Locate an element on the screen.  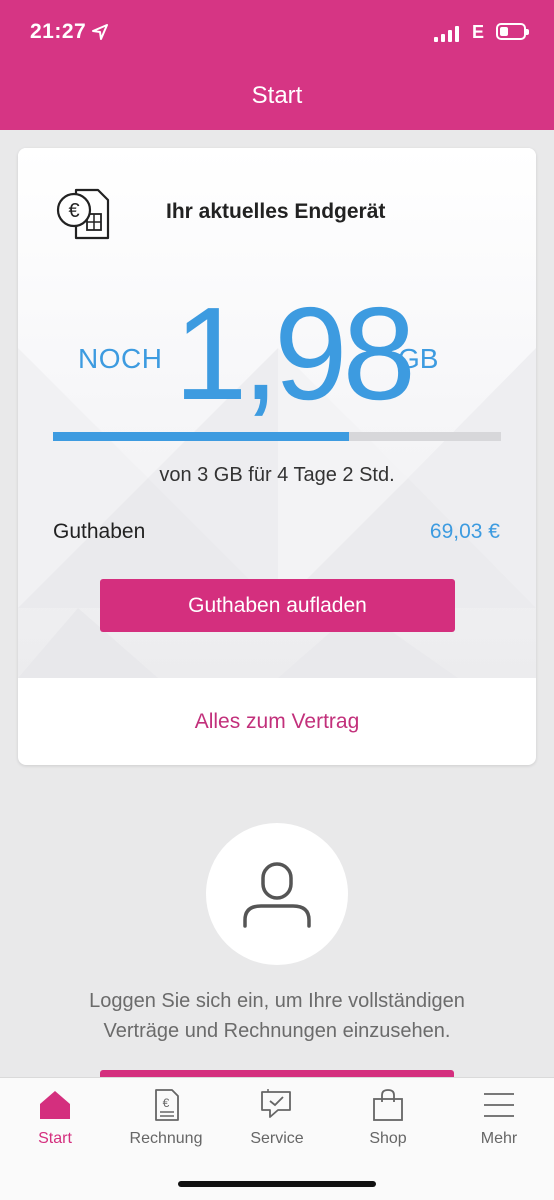
signal-strength-icon is located at coordinates (446, 34).